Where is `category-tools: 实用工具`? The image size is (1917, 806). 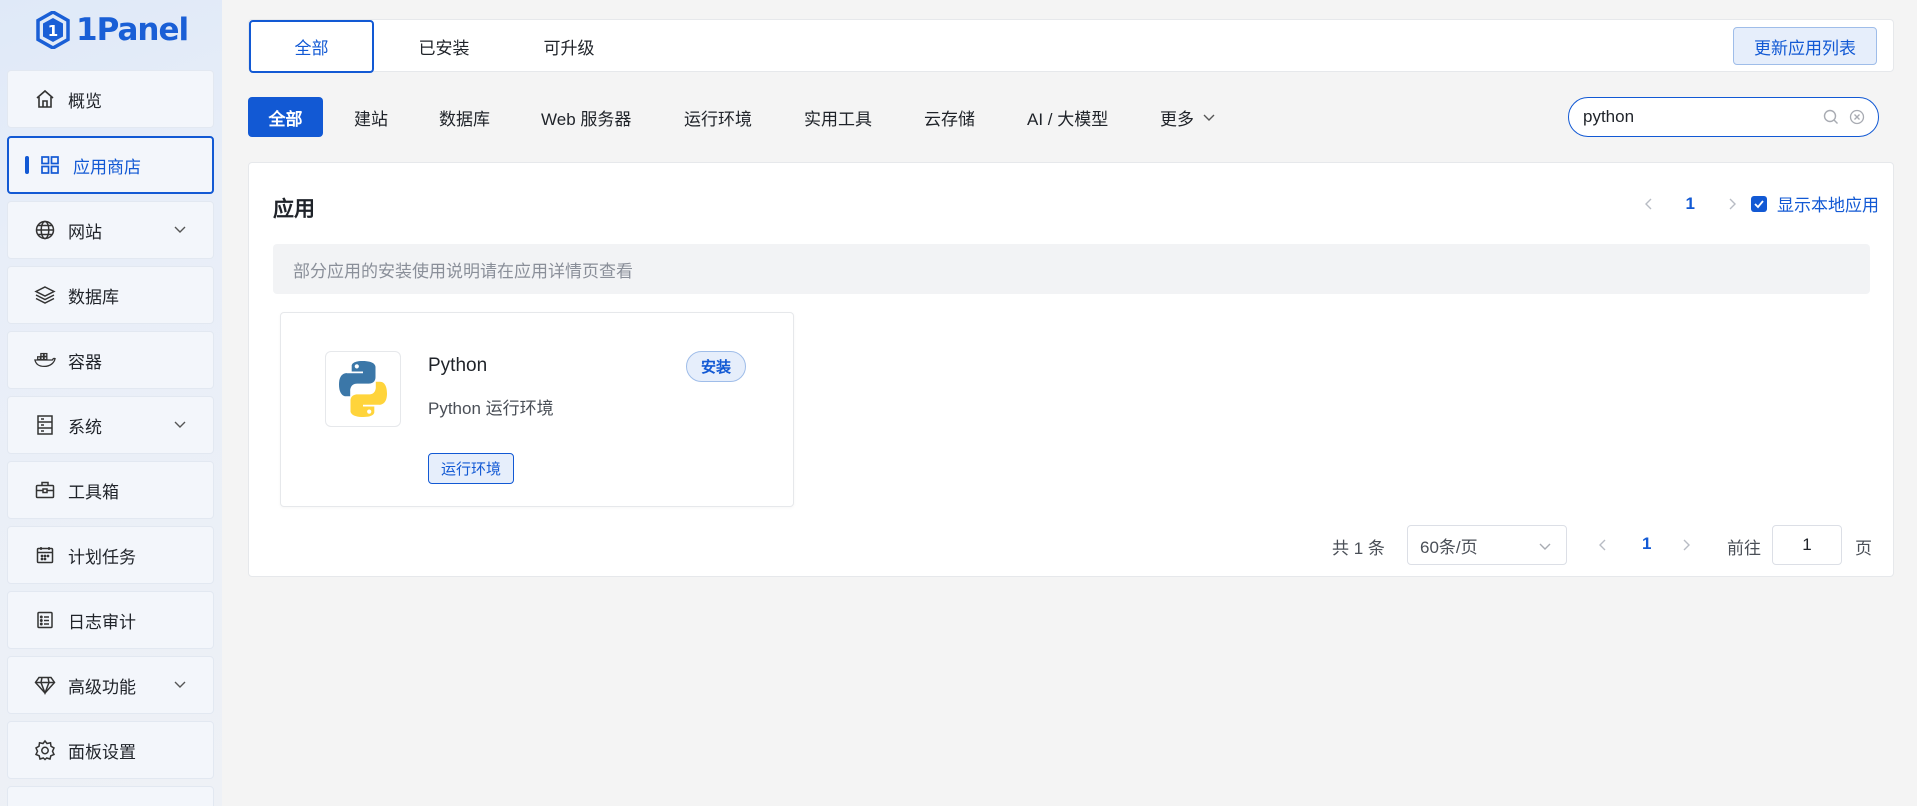 category-tools: 实用工具 is located at coordinates (838, 117).